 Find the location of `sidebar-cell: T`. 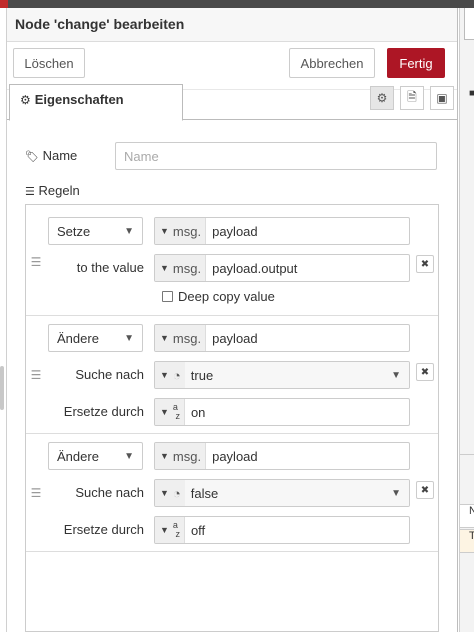

sidebar-cell: T is located at coordinates (467, 541).